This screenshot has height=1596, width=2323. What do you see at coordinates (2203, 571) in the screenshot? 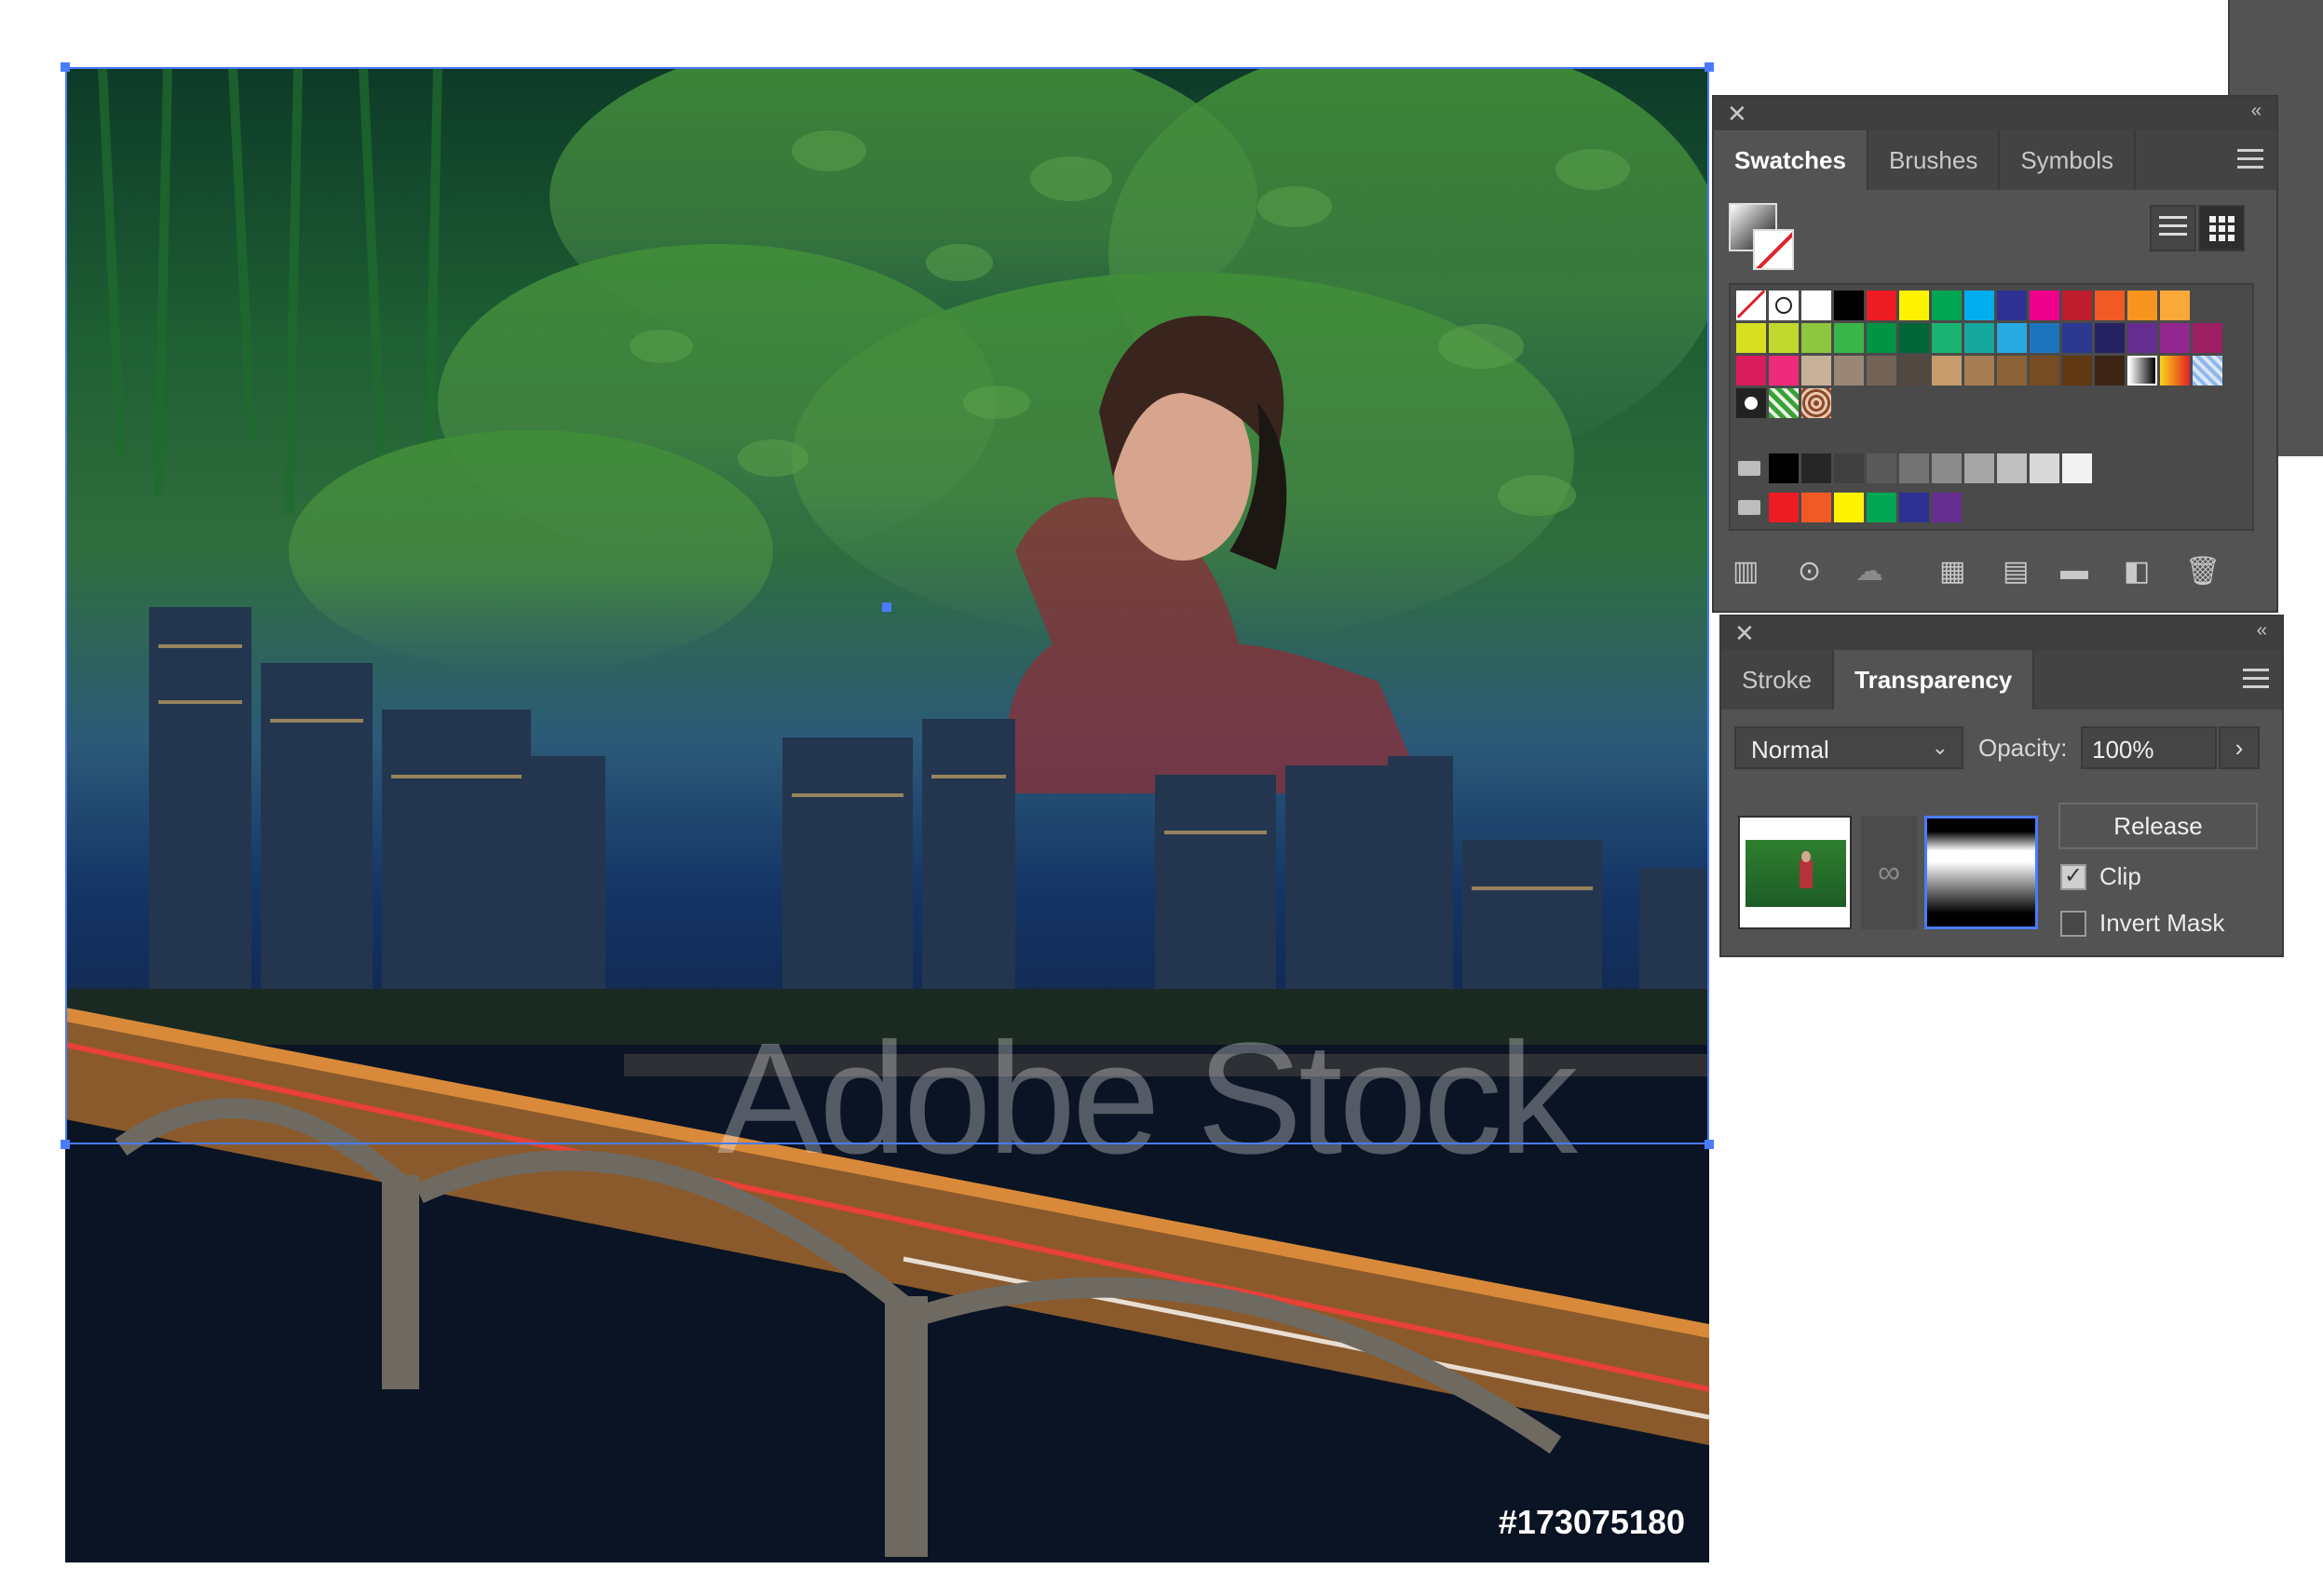
I see `delete-swatch-icon: 🗑` at bounding box center [2203, 571].